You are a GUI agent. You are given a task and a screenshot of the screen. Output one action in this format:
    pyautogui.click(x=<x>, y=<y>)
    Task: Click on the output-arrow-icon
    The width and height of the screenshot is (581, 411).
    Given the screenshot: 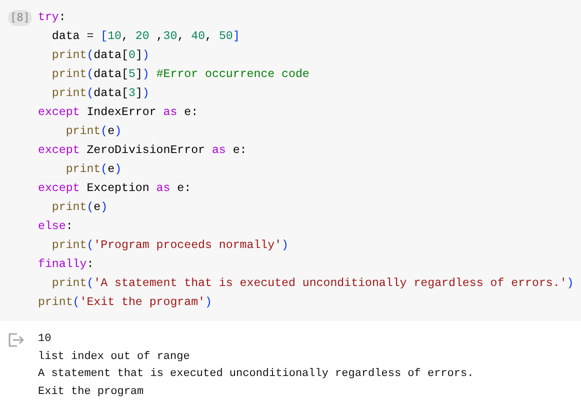 What is the action you would take?
    pyautogui.click(x=16, y=340)
    